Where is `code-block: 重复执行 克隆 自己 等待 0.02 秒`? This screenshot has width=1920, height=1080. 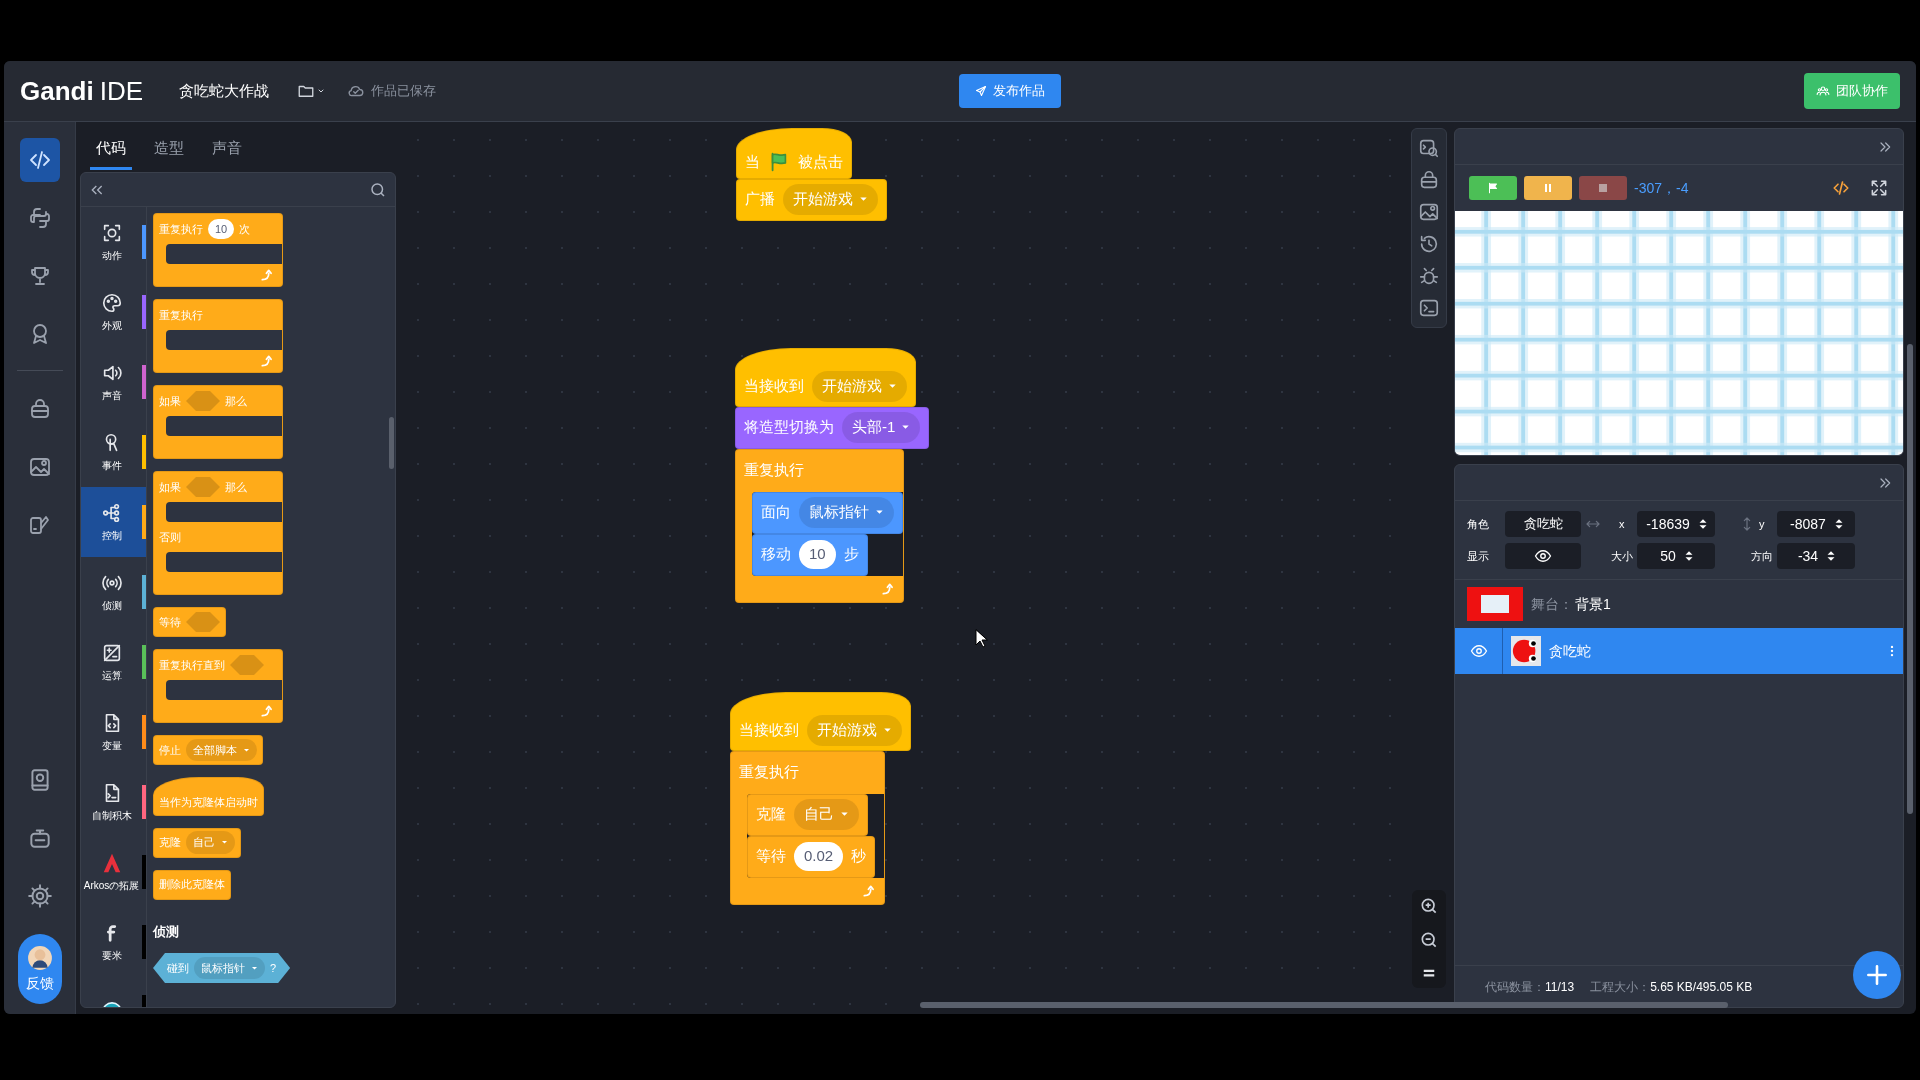 code-block: 重复执行 克隆 自己 等待 0.02 秒 is located at coordinates (807, 827).